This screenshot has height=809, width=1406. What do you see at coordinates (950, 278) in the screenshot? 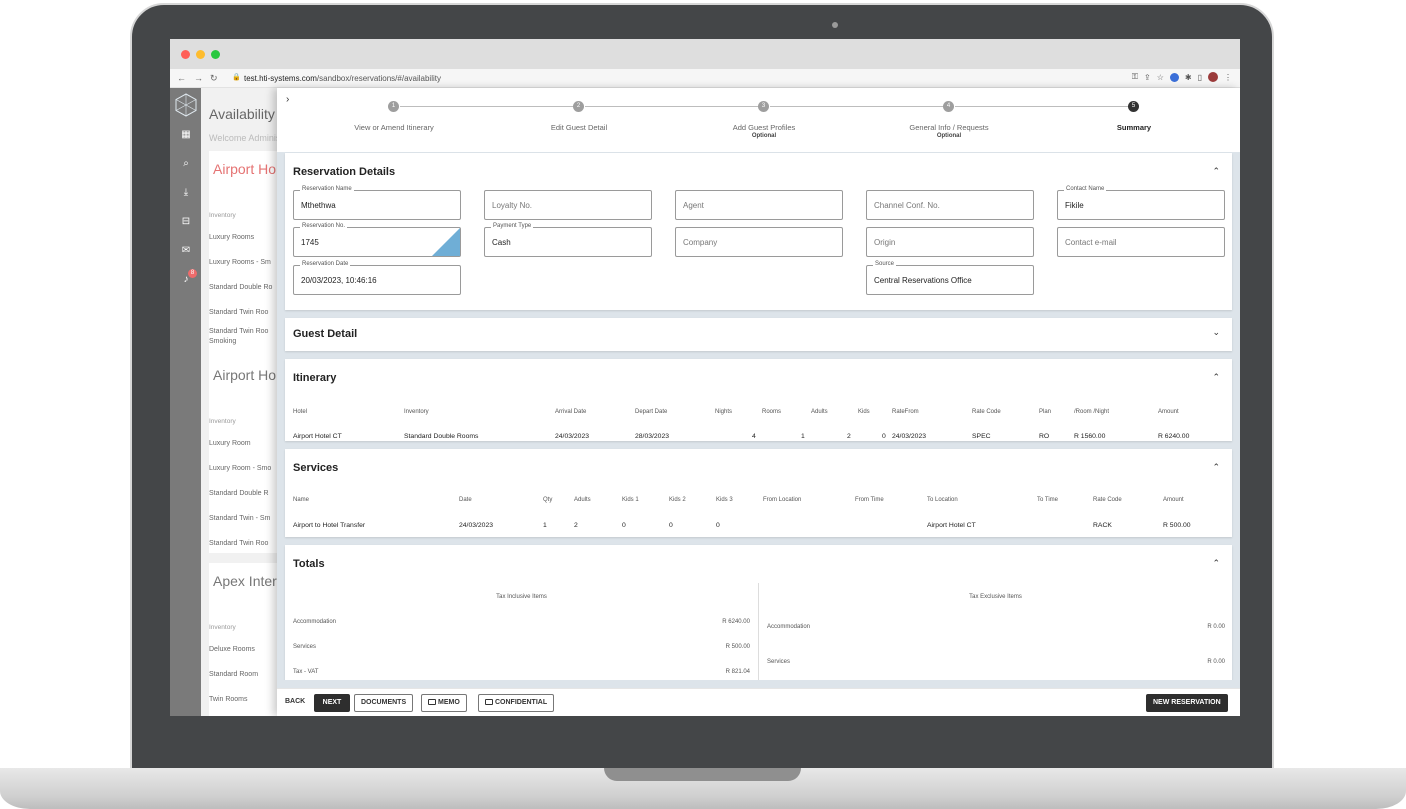
I see `source-field: Source Central Reservations Office` at bounding box center [950, 278].